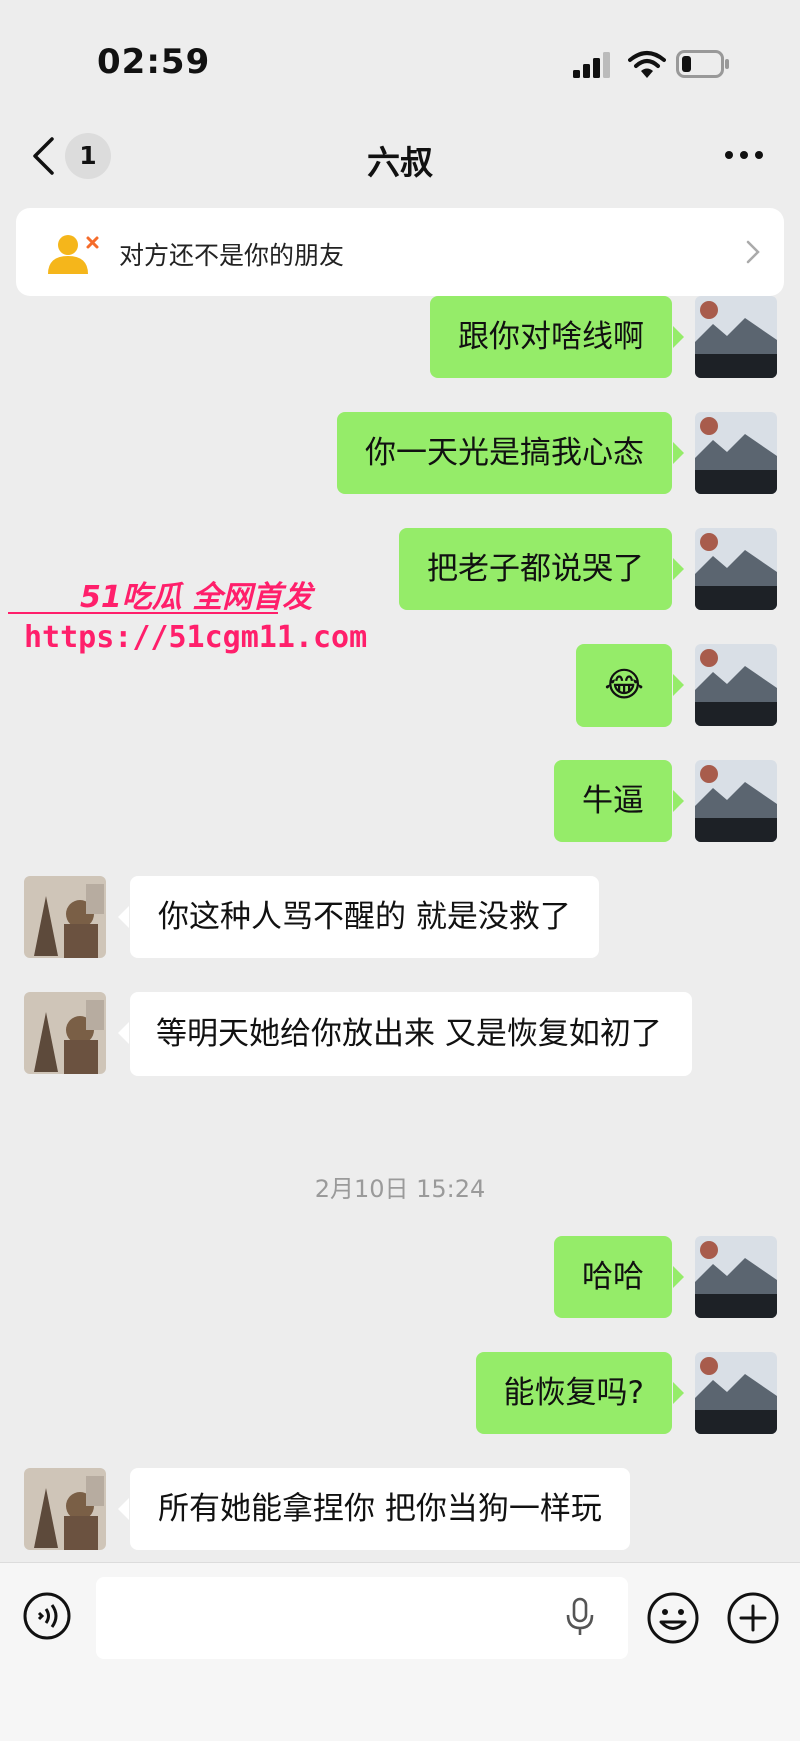 This screenshot has width=800, height=1741. I want to click on message-row: 你一天光是搞我心态, so click(400, 453).